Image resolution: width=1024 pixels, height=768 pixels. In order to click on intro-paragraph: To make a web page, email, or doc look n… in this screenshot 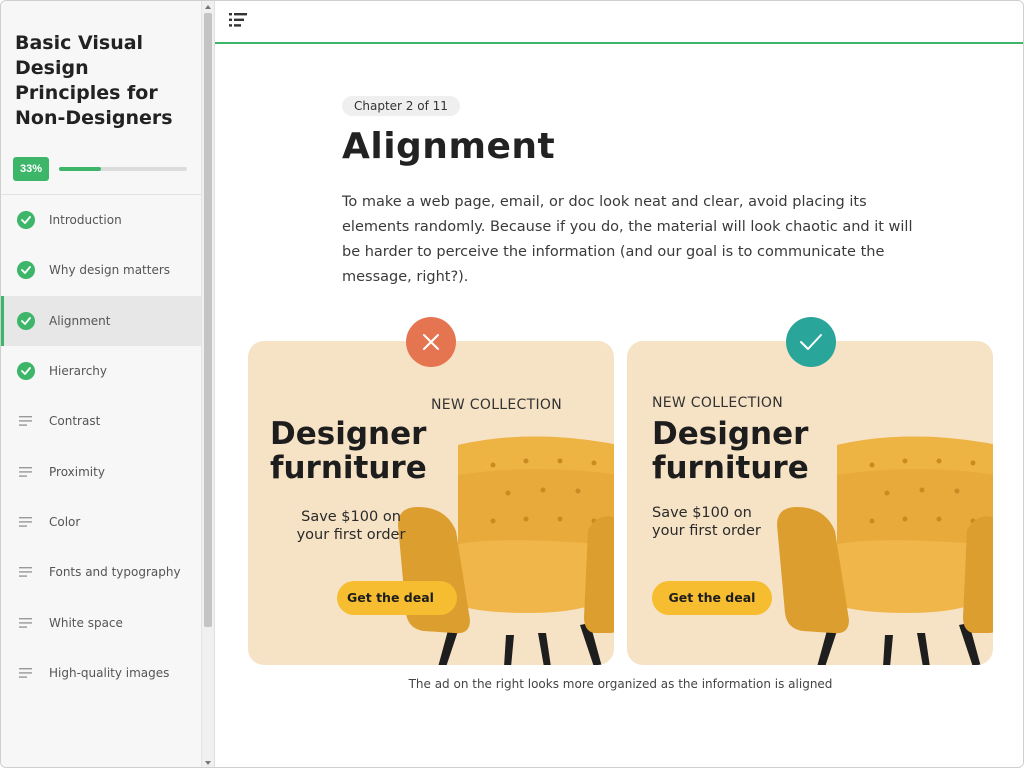, I will do `click(627, 239)`.